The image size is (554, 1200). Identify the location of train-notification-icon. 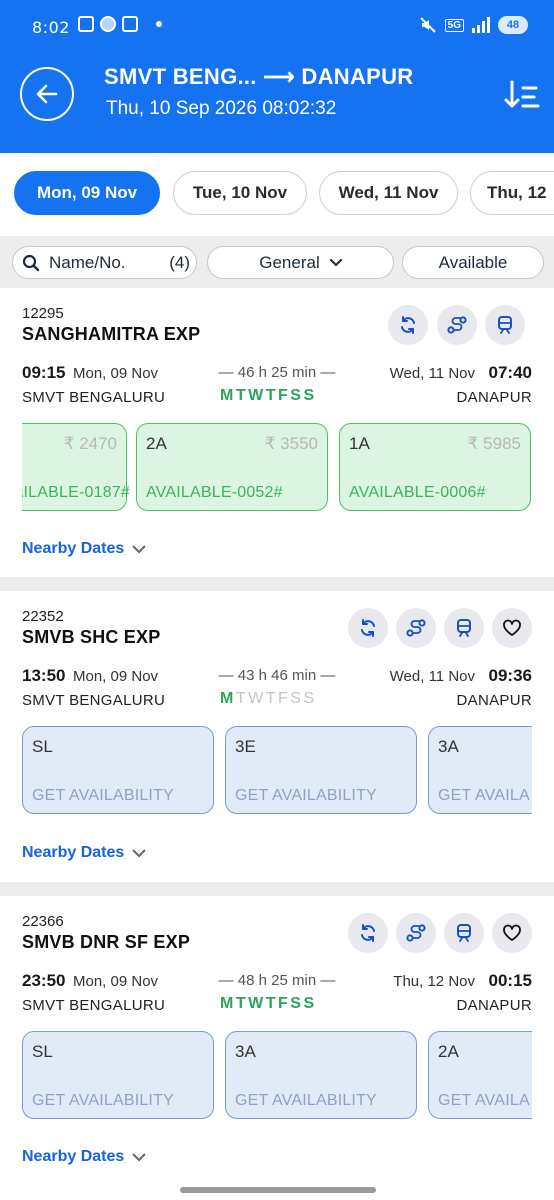
(130, 24).